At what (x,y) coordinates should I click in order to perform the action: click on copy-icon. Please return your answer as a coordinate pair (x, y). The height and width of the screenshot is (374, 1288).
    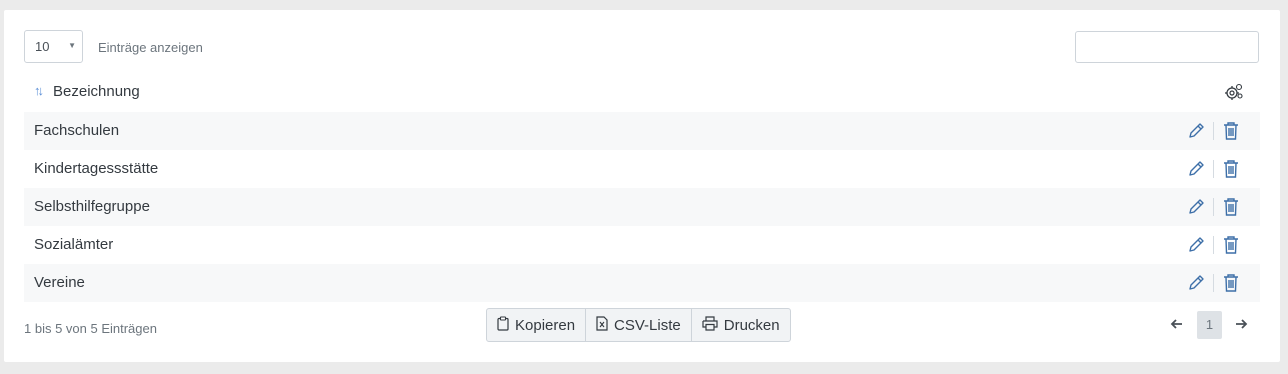
    Looking at the image, I should click on (503, 325).